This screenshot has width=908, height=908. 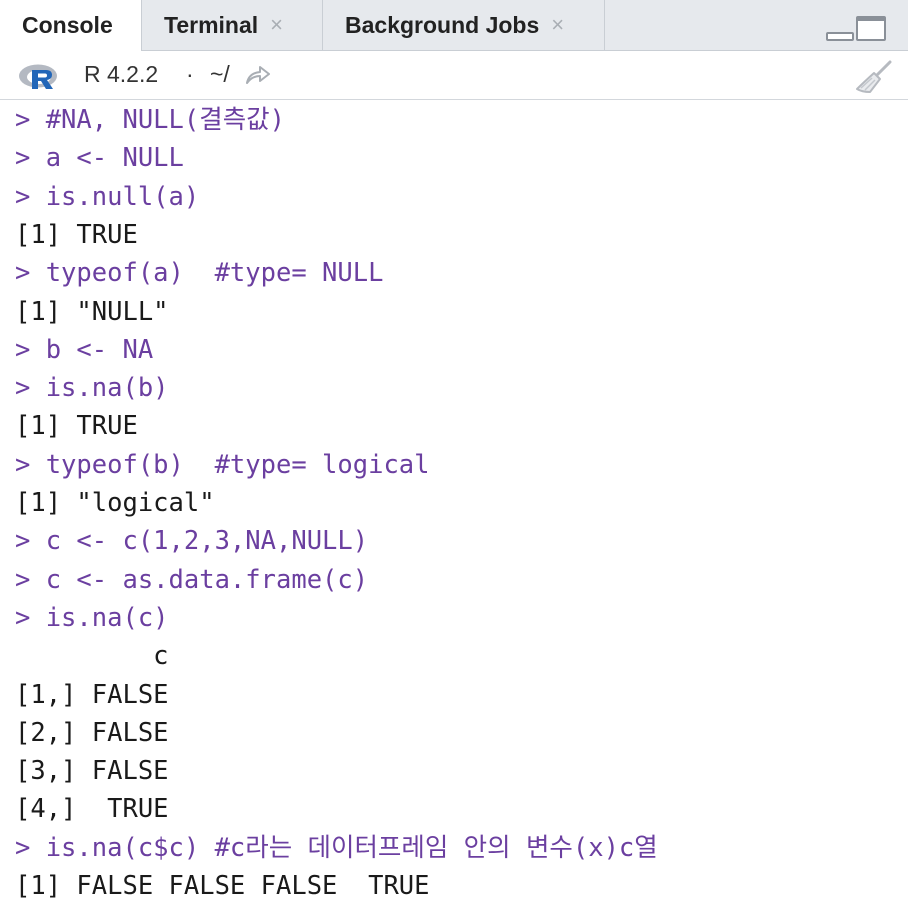 What do you see at coordinates (92, 732) in the screenshot?
I see `console-output-line: [2,] FALSE` at bounding box center [92, 732].